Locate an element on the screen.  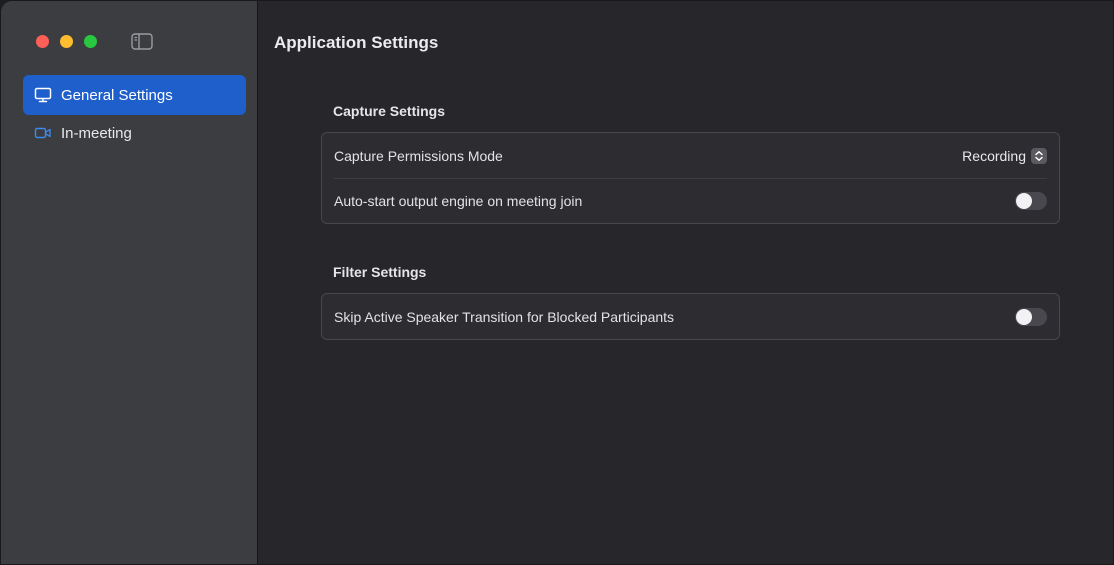
sidebar-toggle-icon is located at coordinates (142, 41).